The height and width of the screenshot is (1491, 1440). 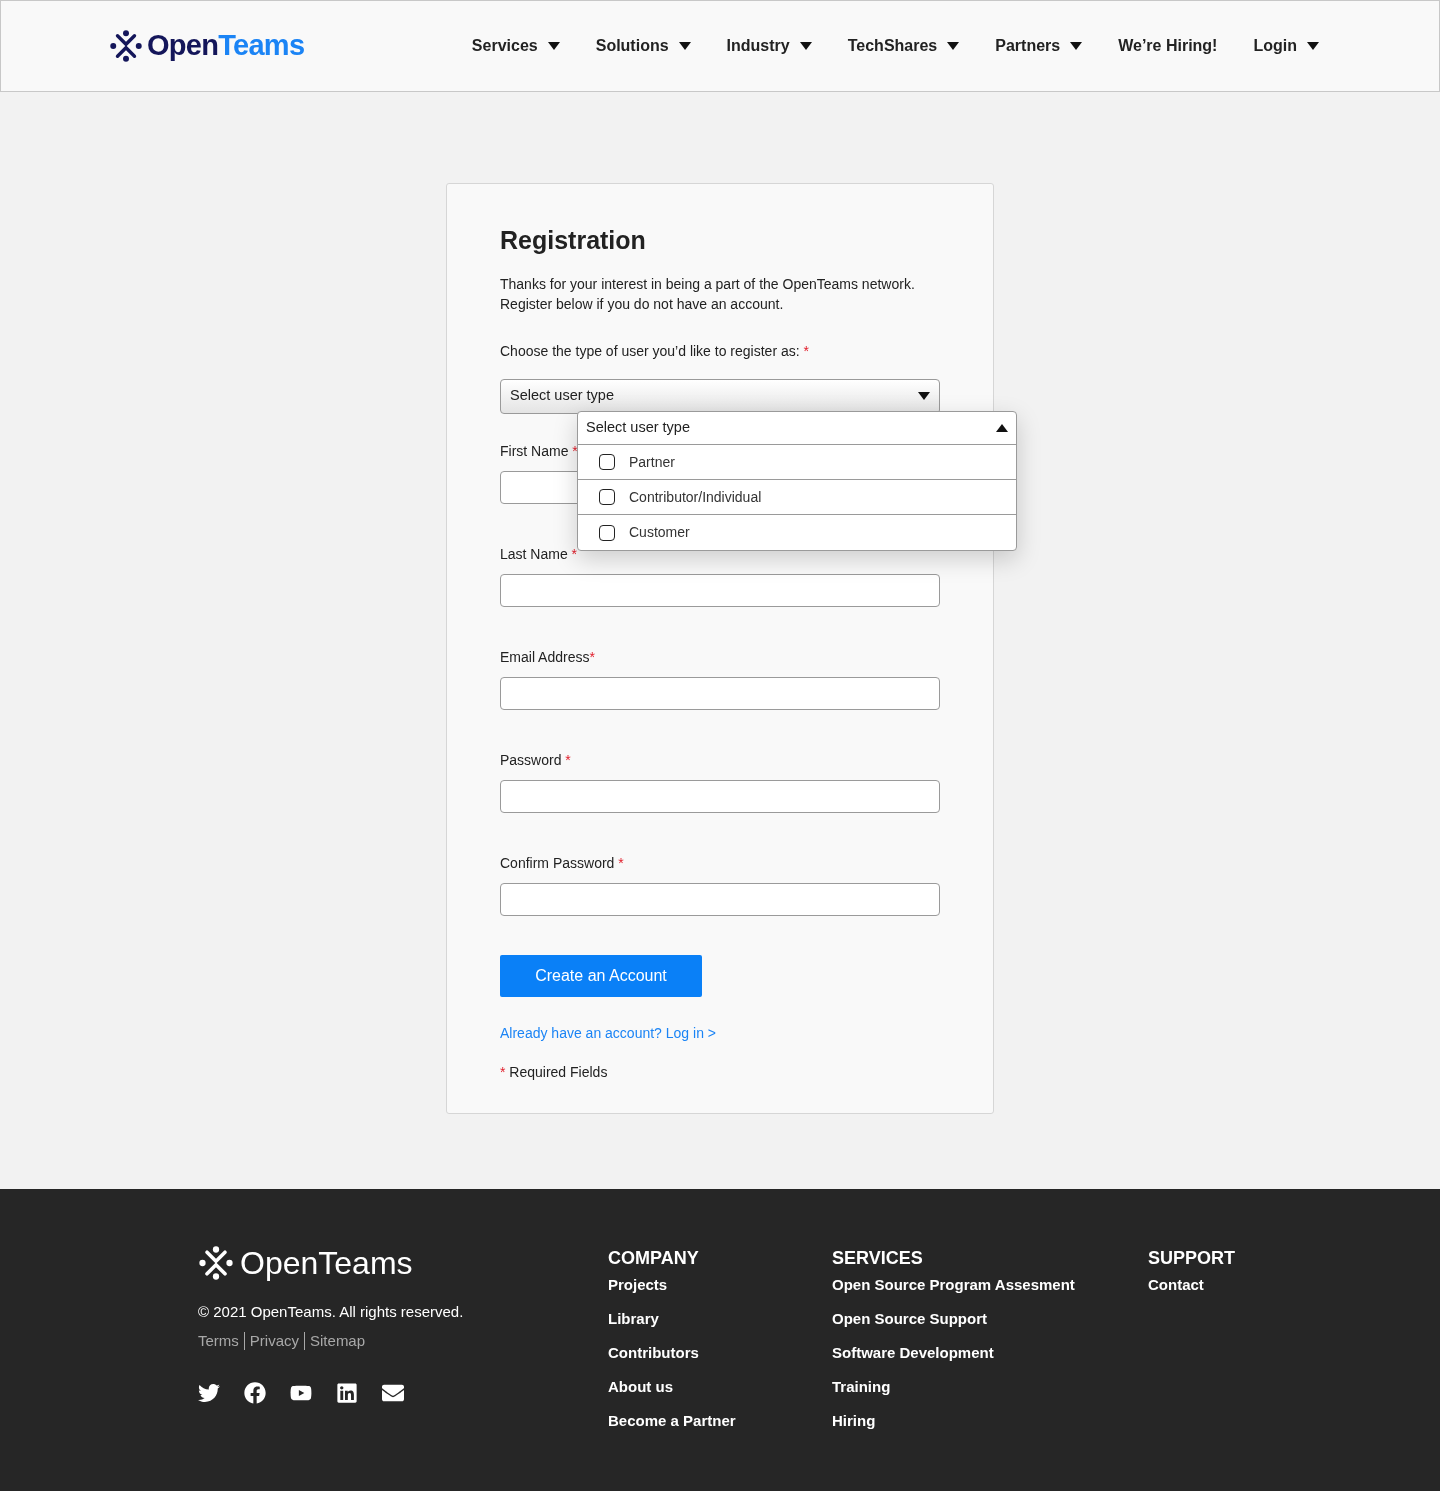 What do you see at coordinates (652, 462) in the screenshot?
I see `option-label: Partner` at bounding box center [652, 462].